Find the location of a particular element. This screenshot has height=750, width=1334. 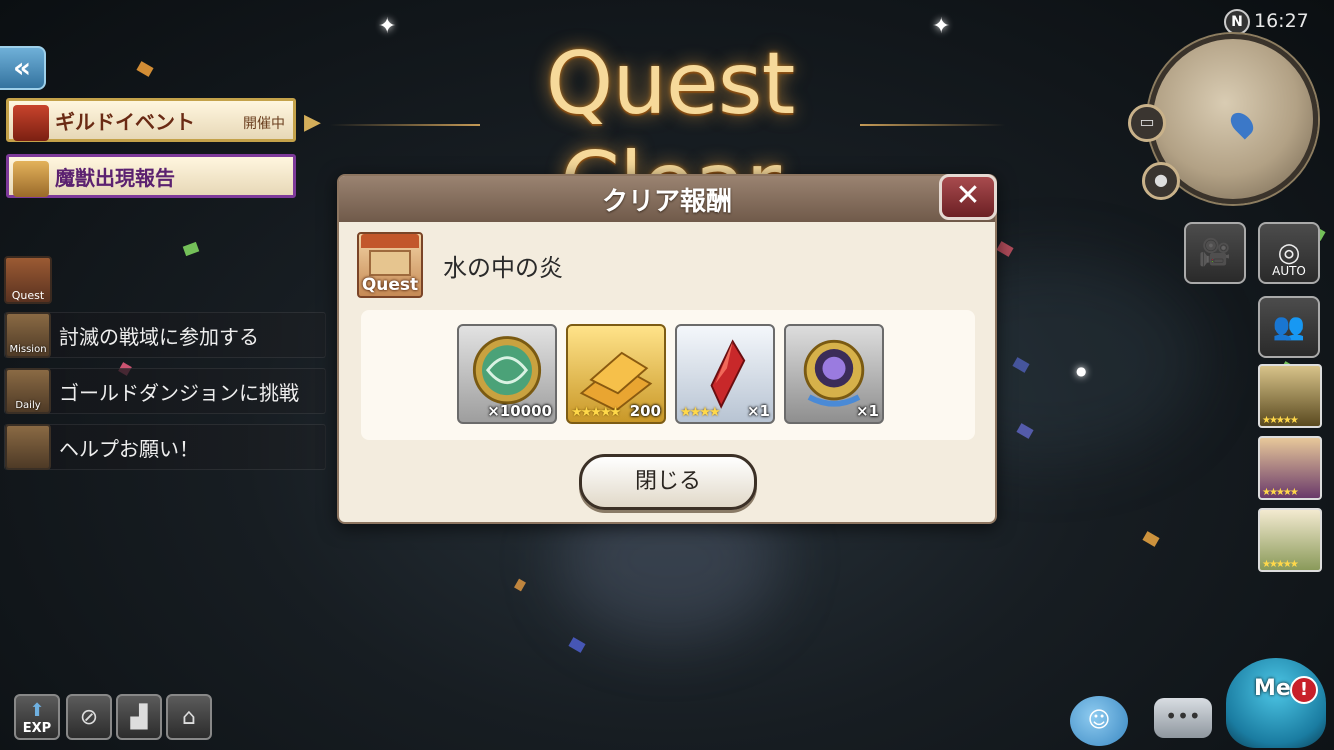

help-text: ヘルプお願い！ is located at coordinates (129, 448).